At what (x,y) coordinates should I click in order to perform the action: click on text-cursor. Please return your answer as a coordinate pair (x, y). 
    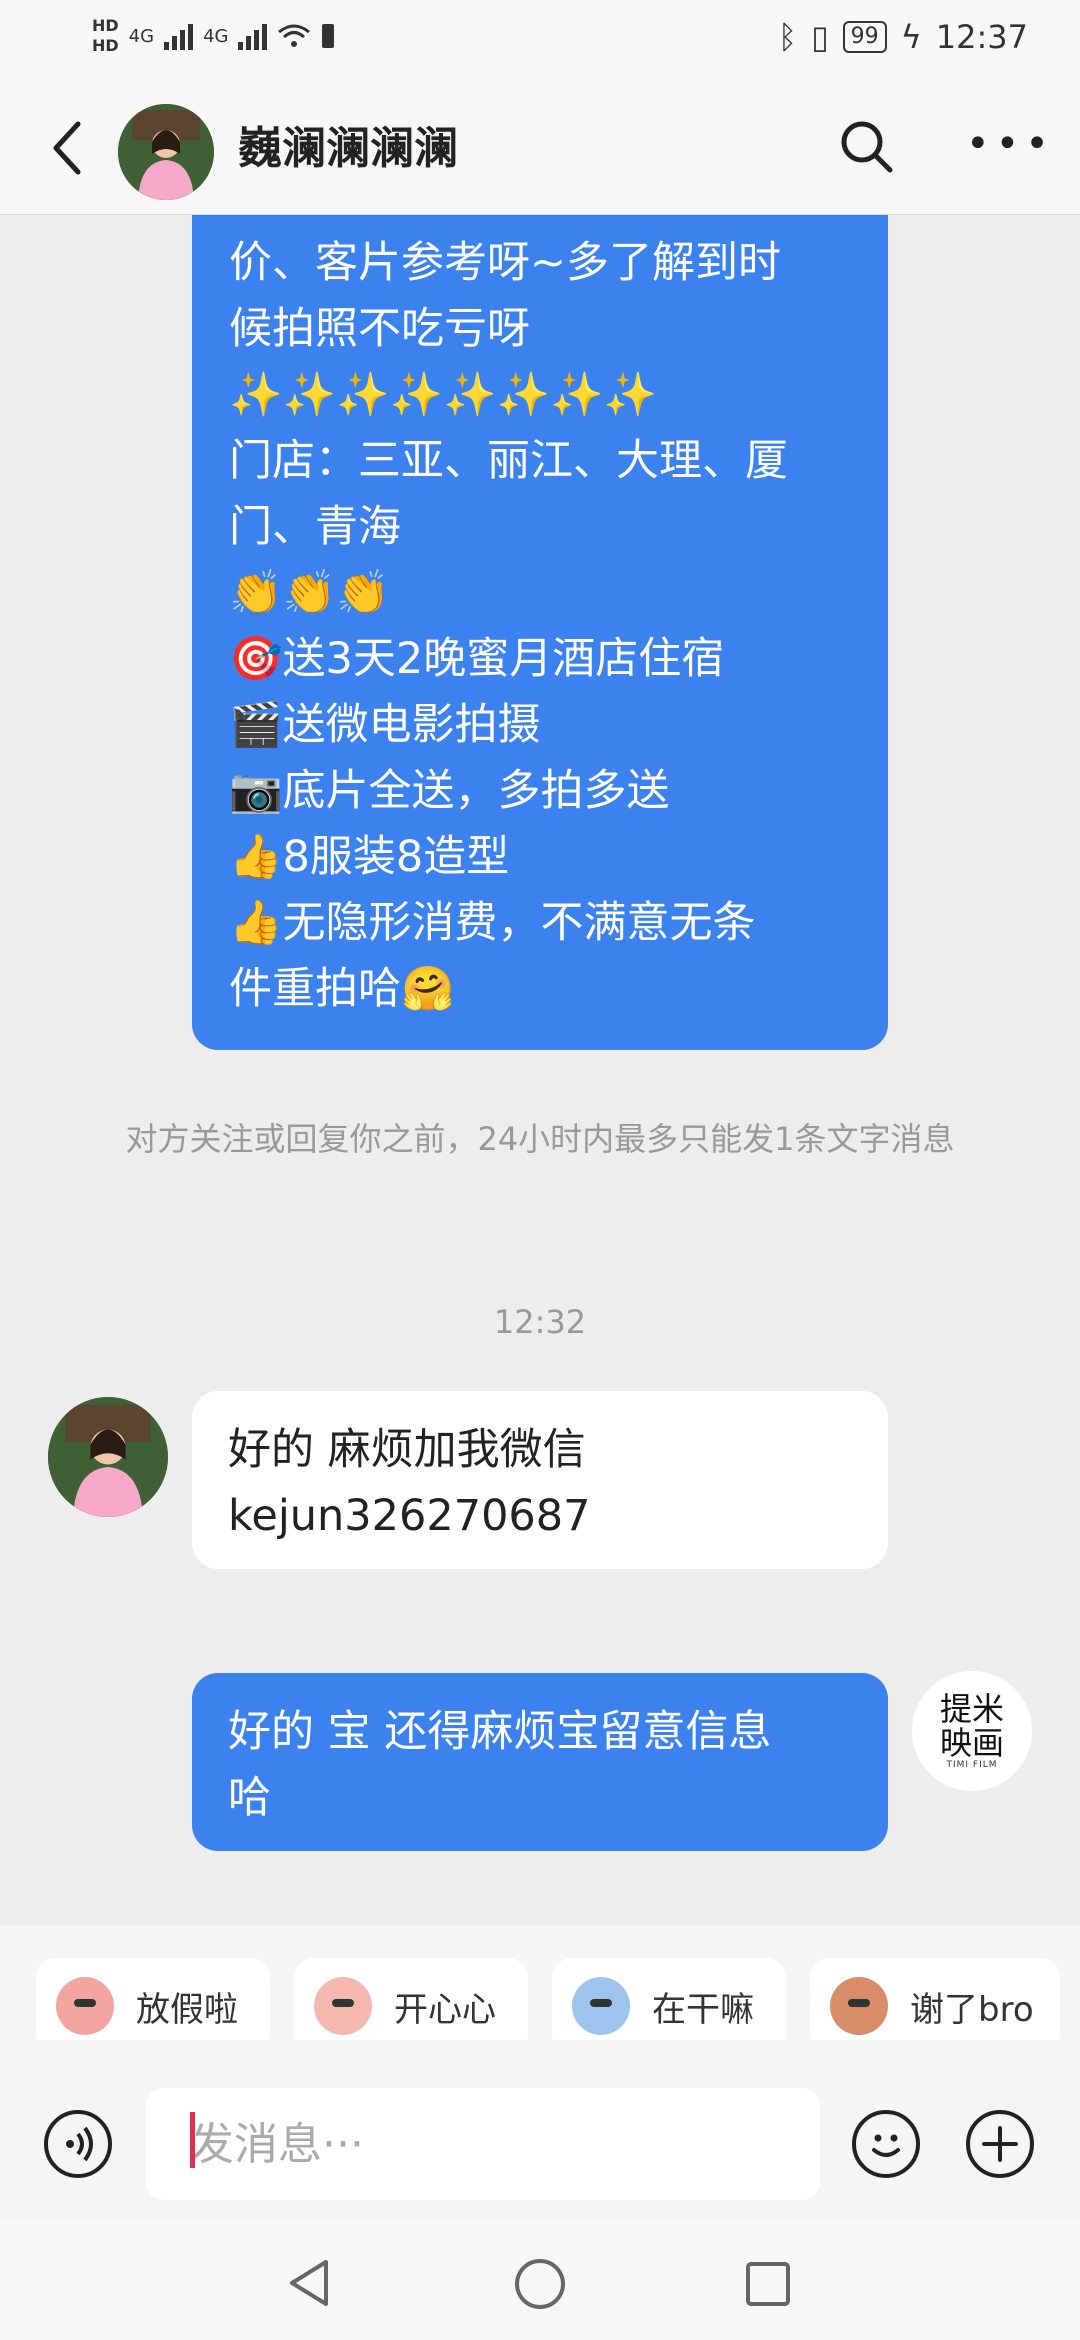
    Looking at the image, I should click on (192, 2140).